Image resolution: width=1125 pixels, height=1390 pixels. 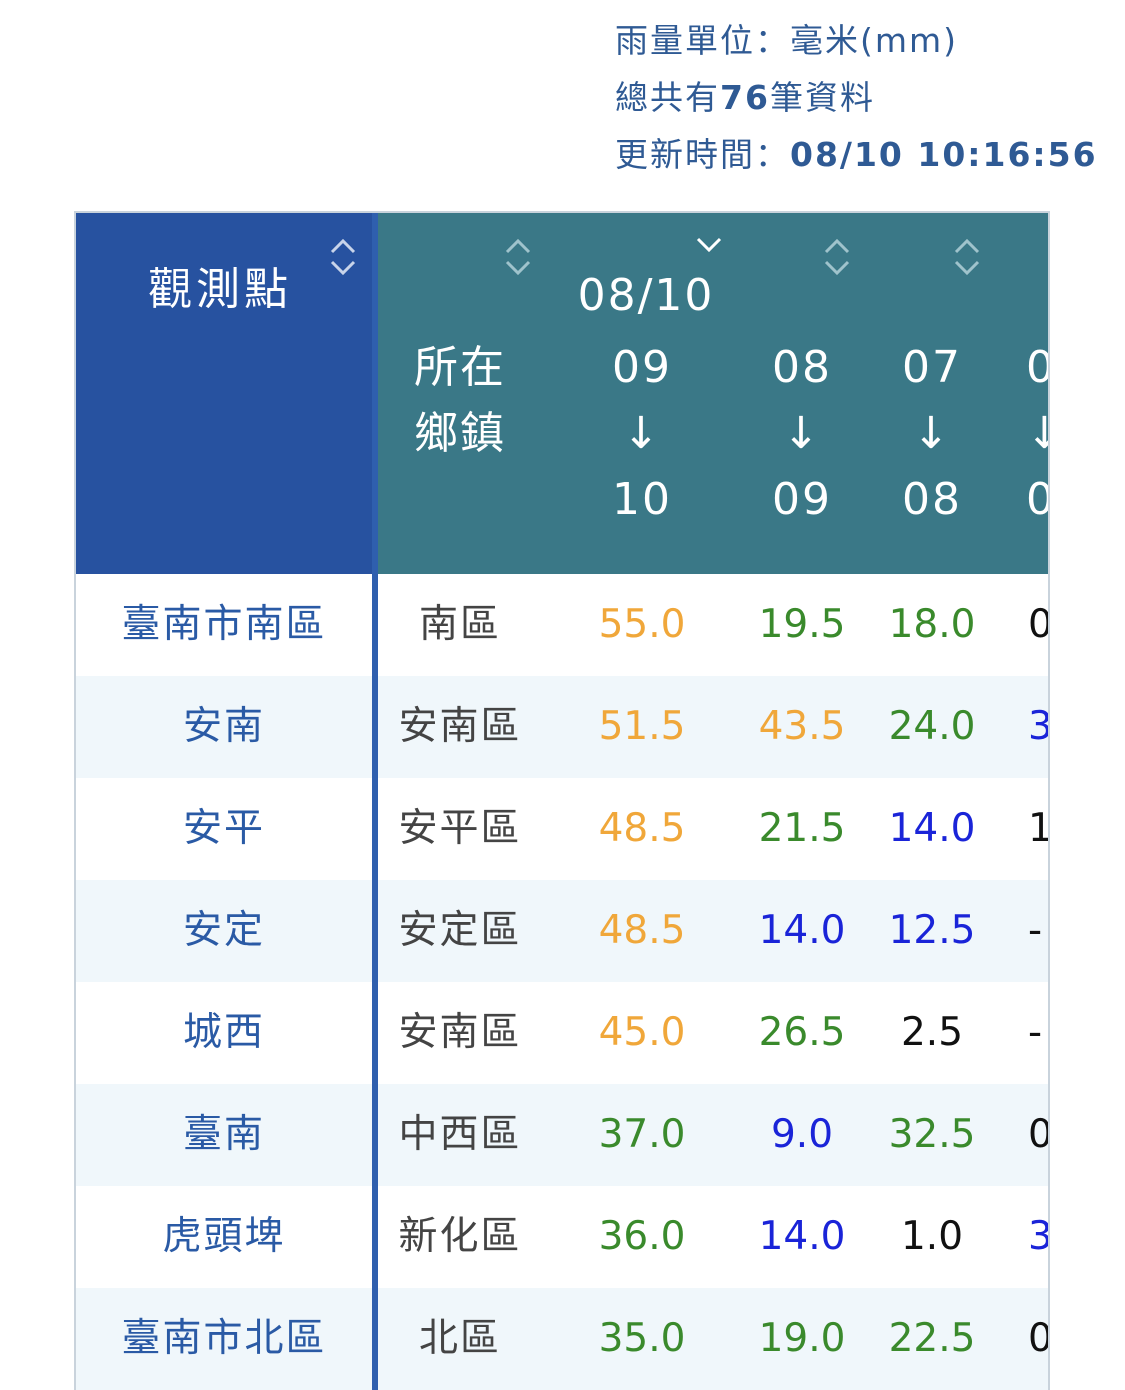 I want to click on rainfall-value: 12.5, so click(x=932, y=930).